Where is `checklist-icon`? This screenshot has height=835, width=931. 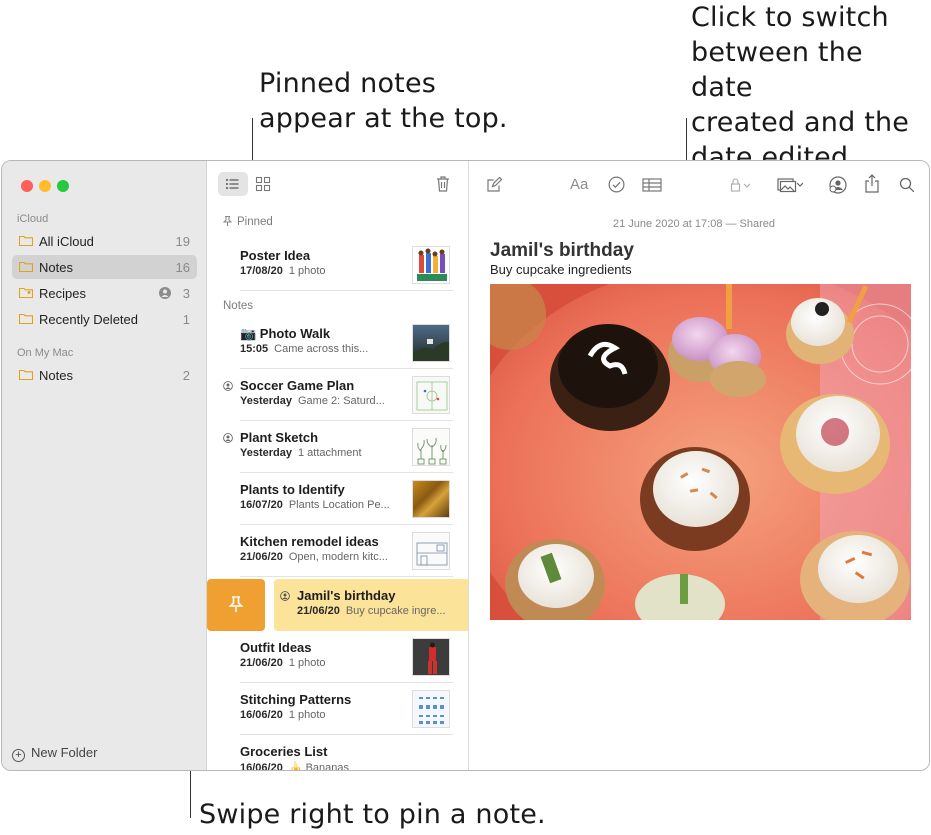
checklist-icon is located at coordinates (616, 184).